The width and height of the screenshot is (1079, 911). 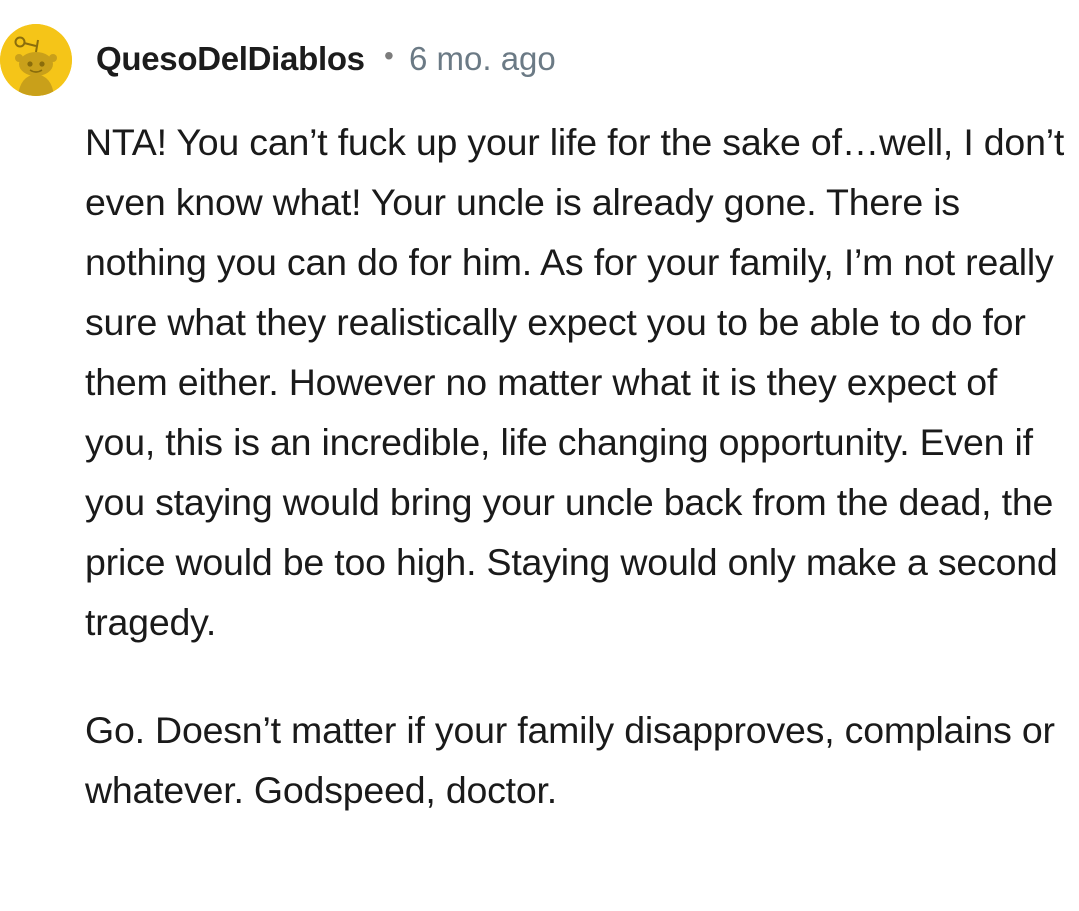 I want to click on comment-timestamp: 6 mo. ago, so click(x=482, y=59).